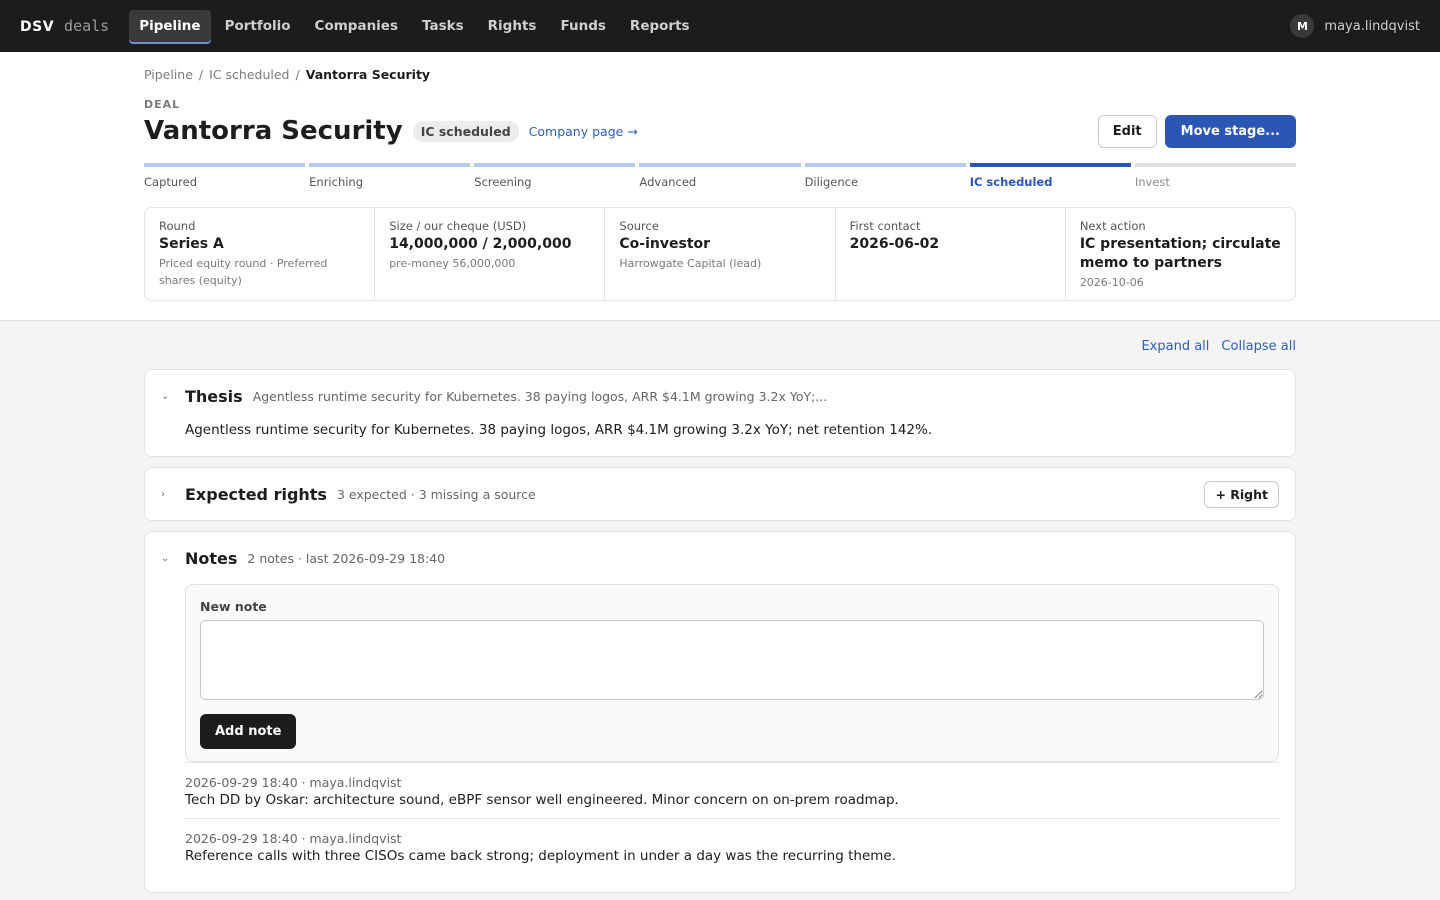 The image size is (1440, 900). What do you see at coordinates (1111, 282) in the screenshot?
I see `fact-sub: 2026-10-06` at bounding box center [1111, 282].